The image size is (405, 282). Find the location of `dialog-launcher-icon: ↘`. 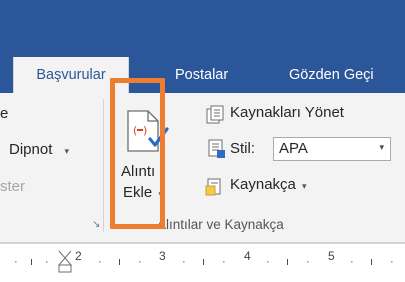

dialog-launcher-icon: ↘ is located at coordinates (96, 224).